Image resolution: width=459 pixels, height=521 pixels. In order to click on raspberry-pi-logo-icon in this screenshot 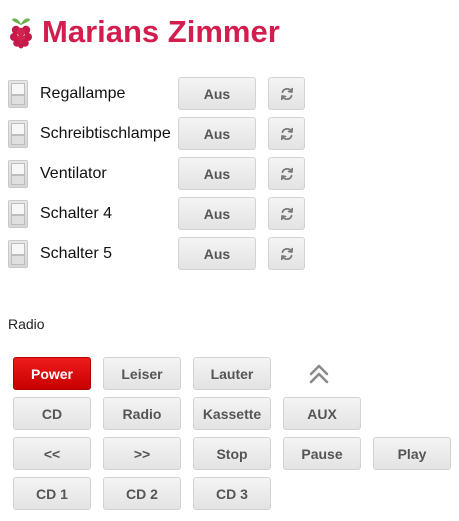, I will do `click(21, 33)`.